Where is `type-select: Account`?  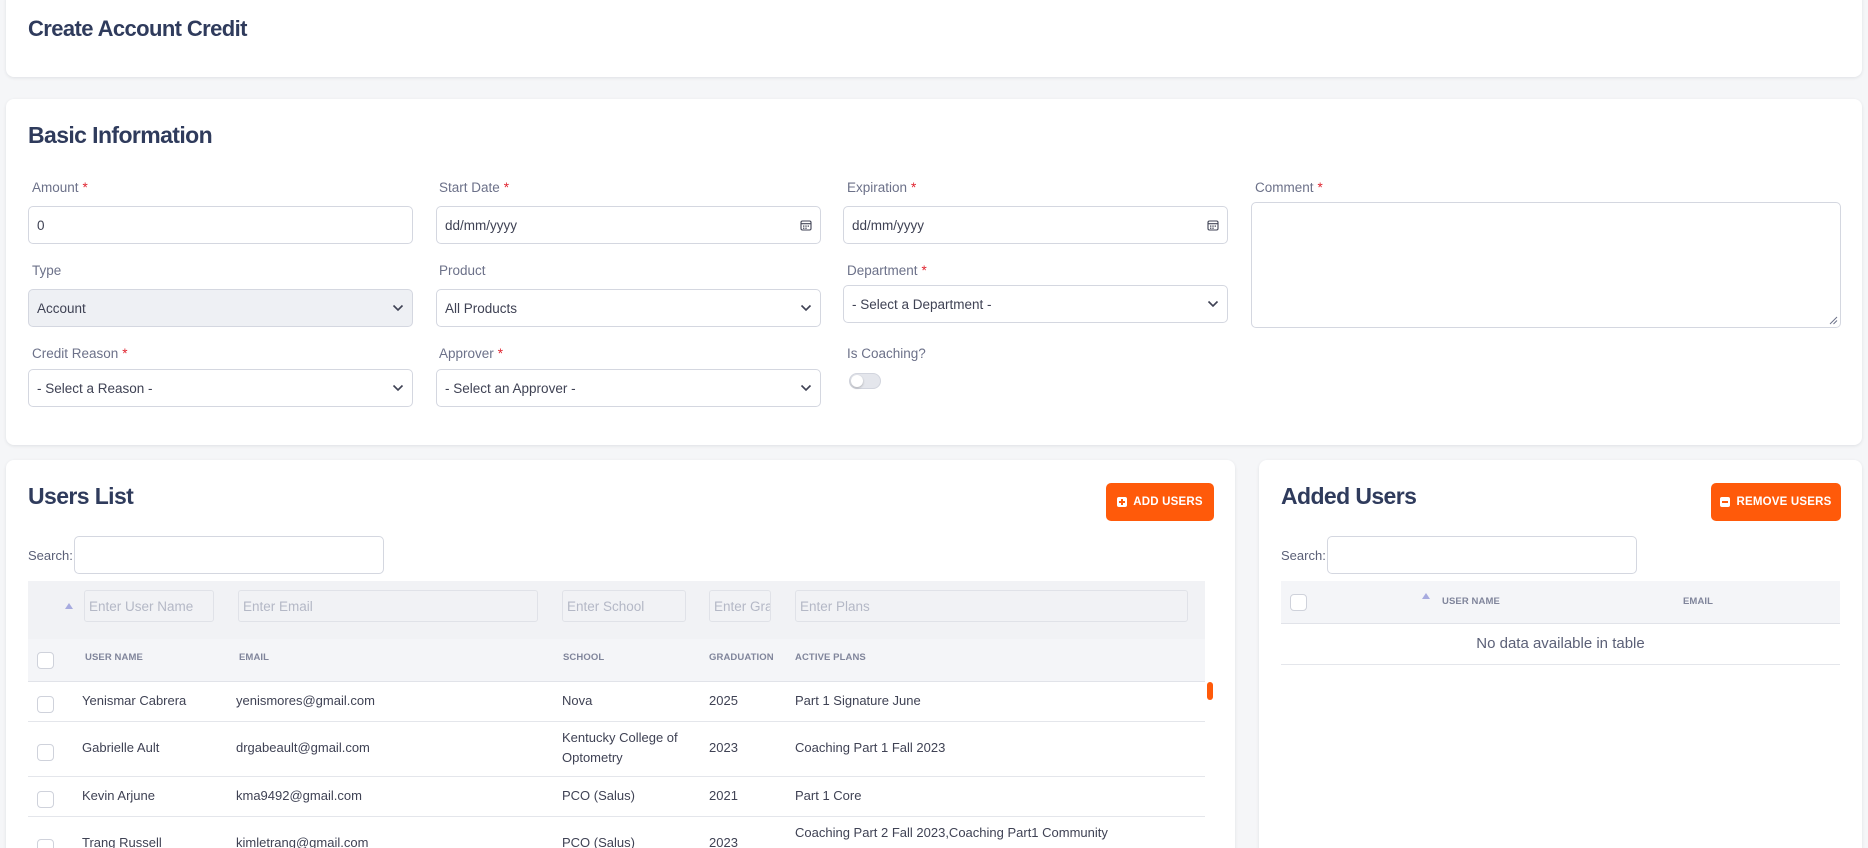 type-select: Account is located at coordinates (220, 308).